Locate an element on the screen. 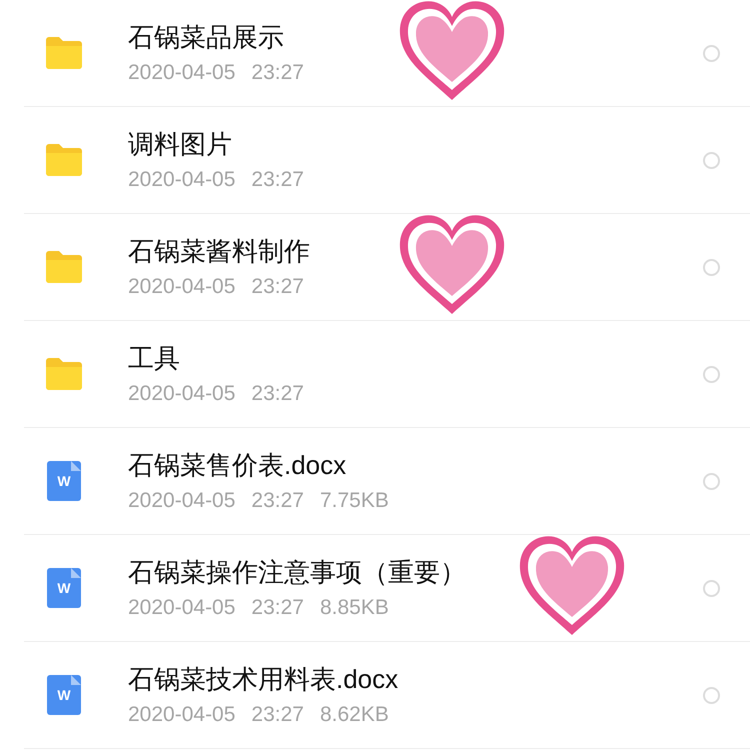 This screenshot has width=750, height=750. file-name: 石锅菜售价表.docx is located at coordinates (238, 465).